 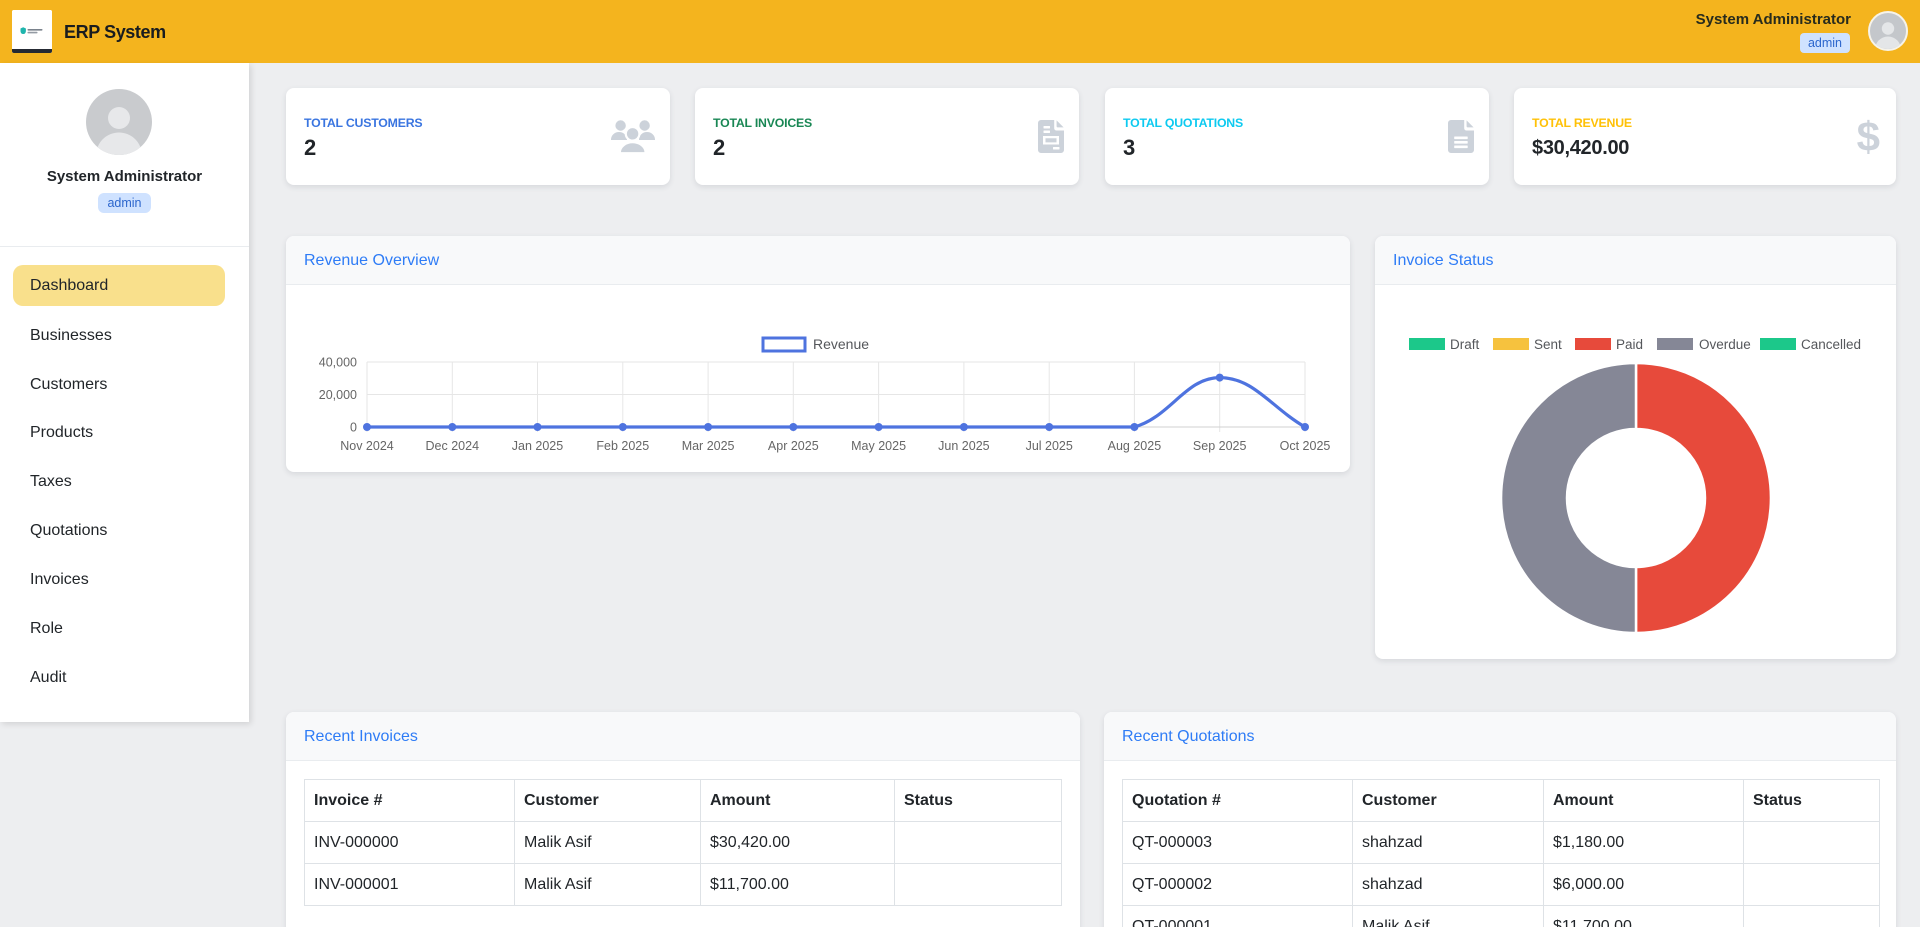 What do you see at coordinates (367, 446) in the screenshot?
I see `svg-text: Nov 2024` at bounding box center [367, 446].